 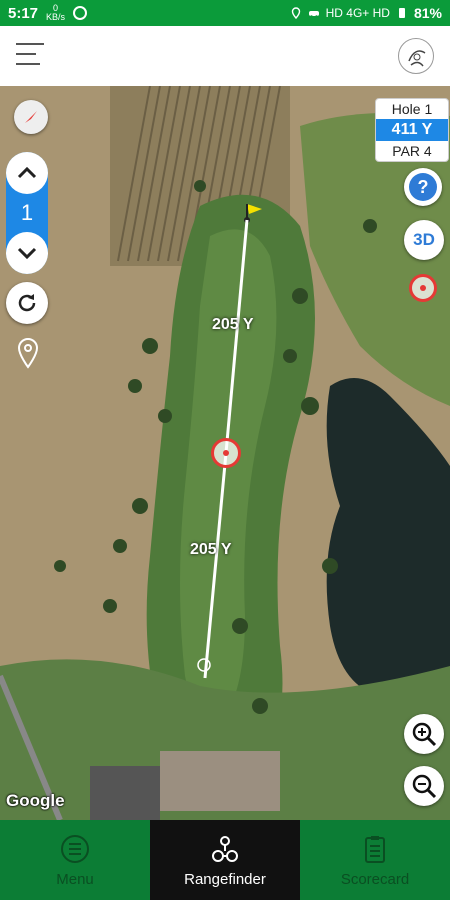 What do you see at coordinates (375, 849) in the screenshot?
I see `scorecard-icon` at bounding box center [375, 849].